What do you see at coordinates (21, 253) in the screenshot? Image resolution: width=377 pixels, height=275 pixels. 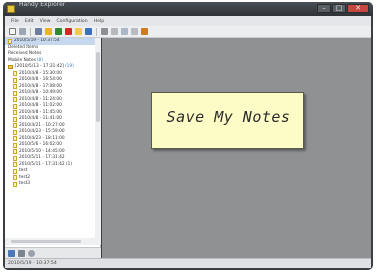 I see `grid-view-icon` at bounding box center [21, 253].